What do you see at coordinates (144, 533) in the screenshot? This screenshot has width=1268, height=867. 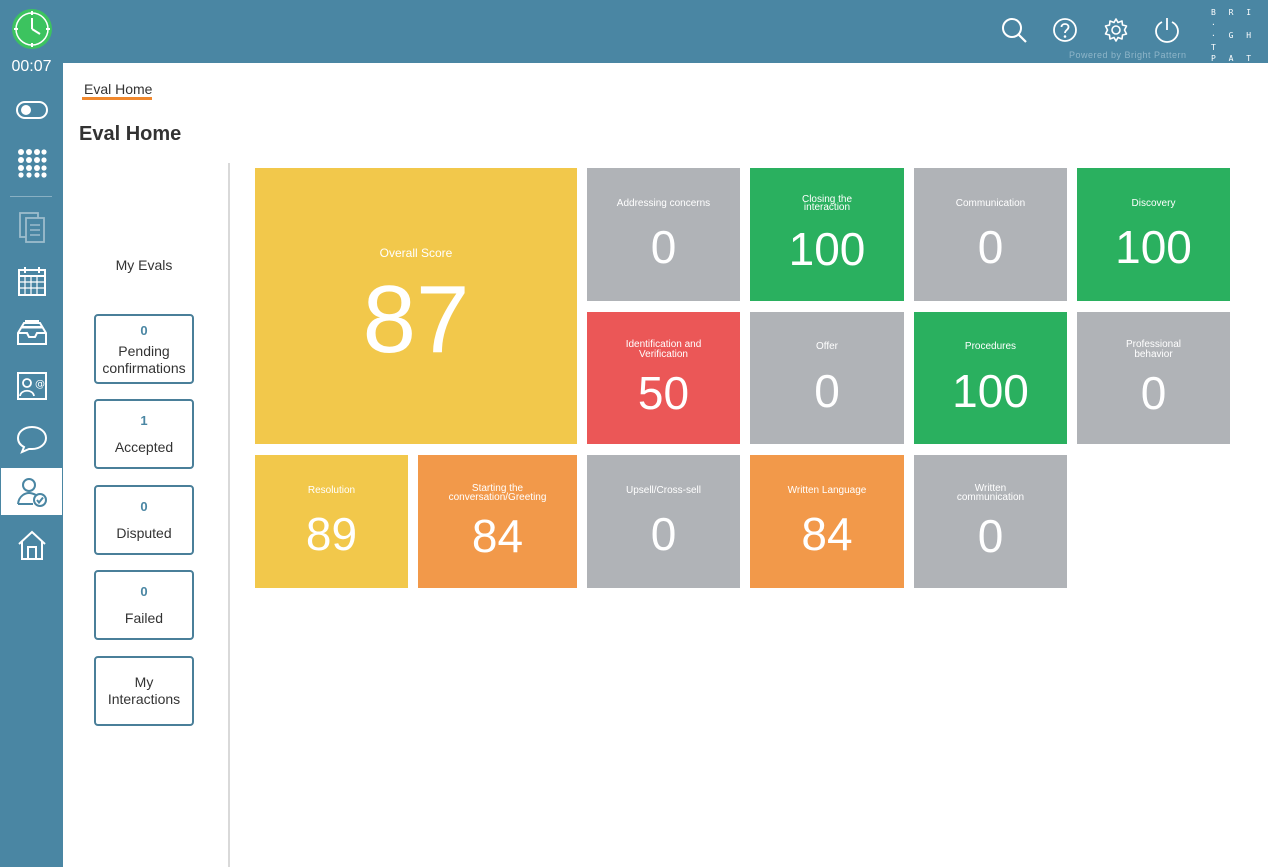 I see `disputed-label: Disputed` at bounding box center [144, 533].